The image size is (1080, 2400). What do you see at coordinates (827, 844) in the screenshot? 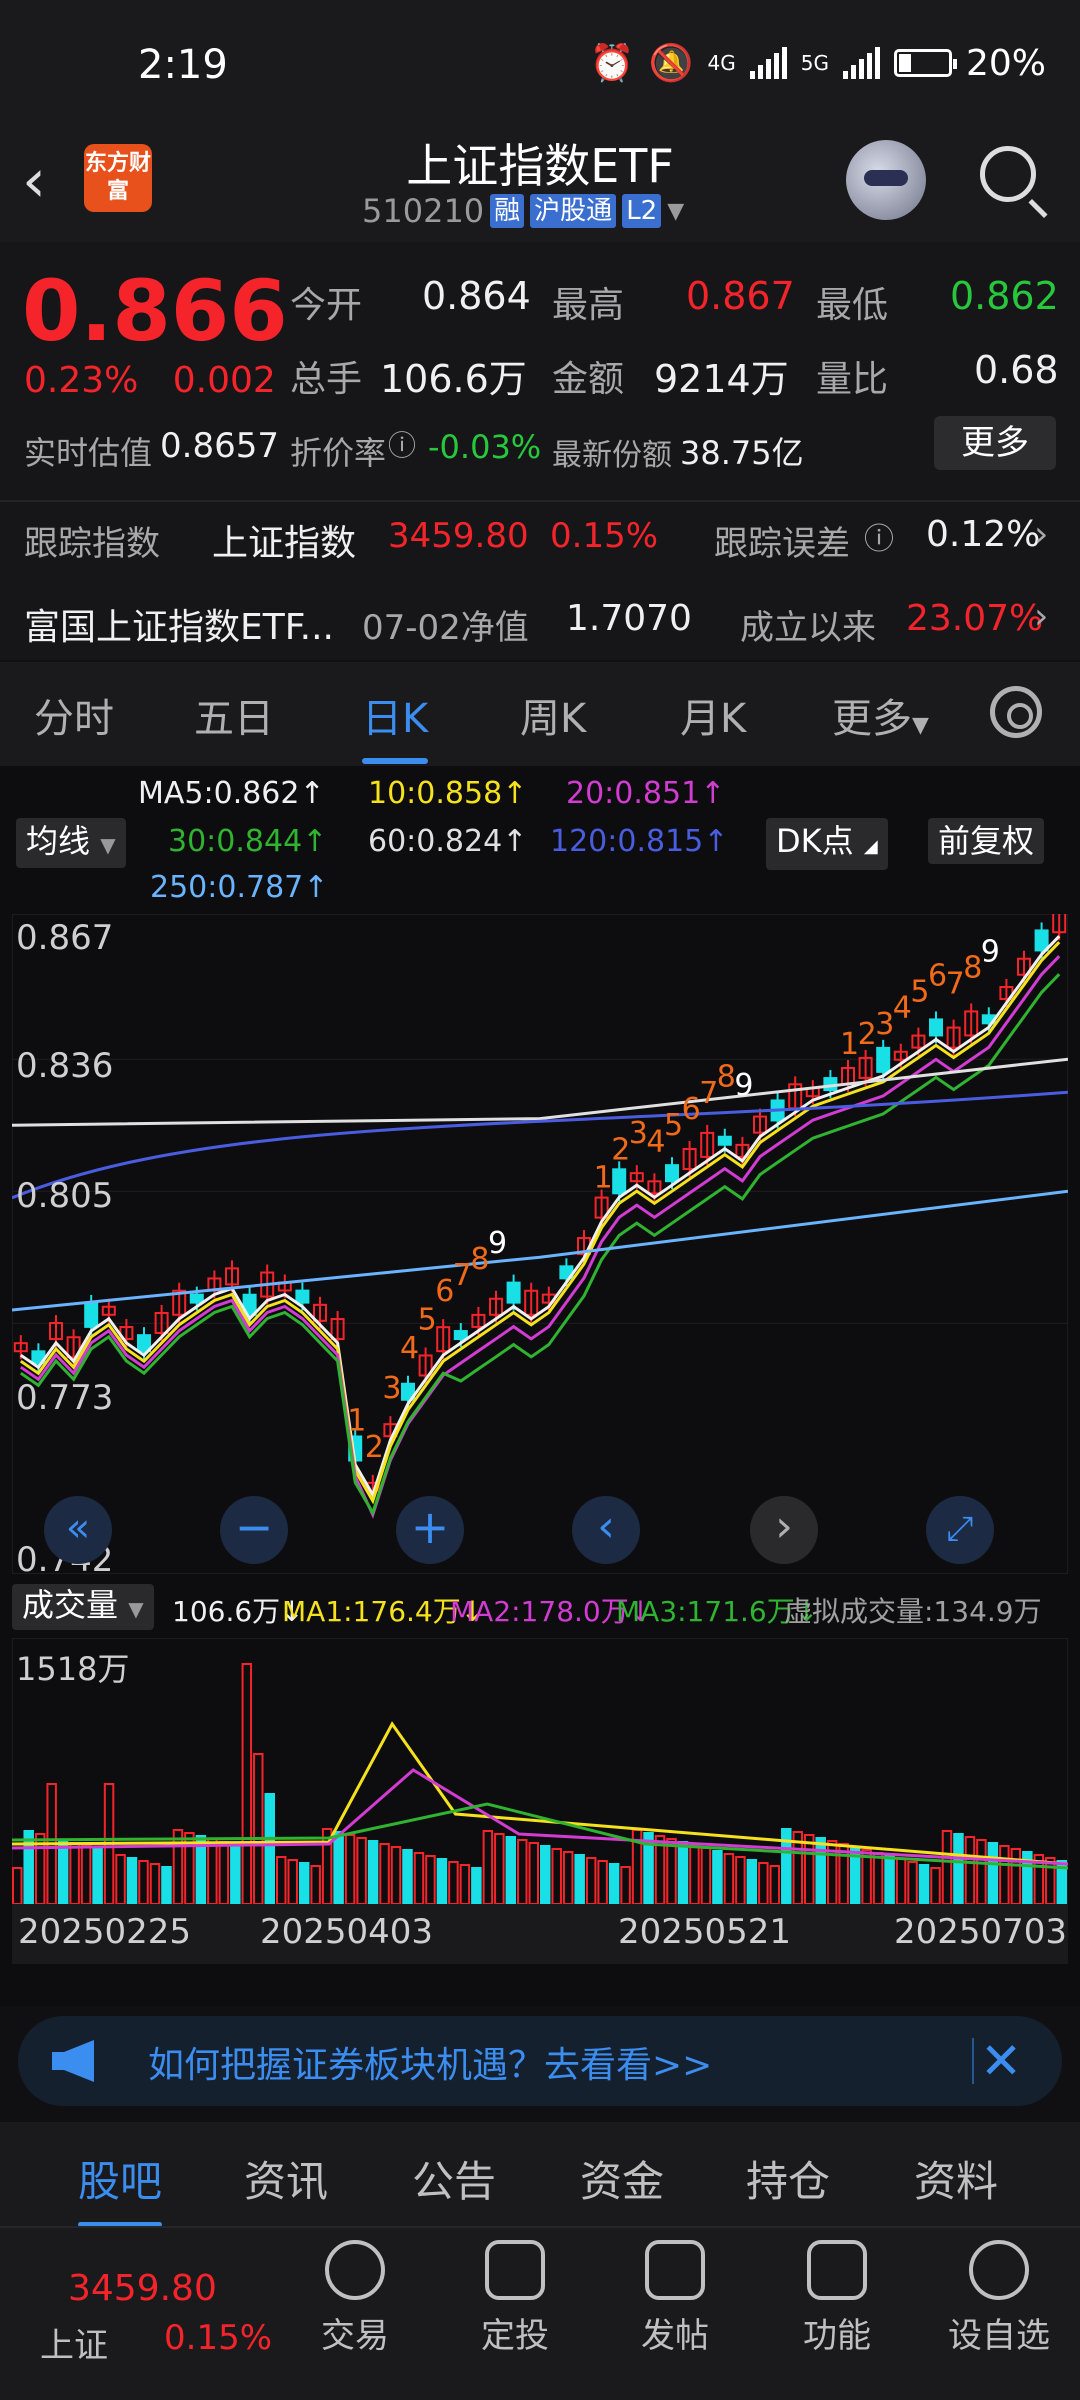
I see `dk-point-button: DK点 ◢` at bounding box center [827, 844].